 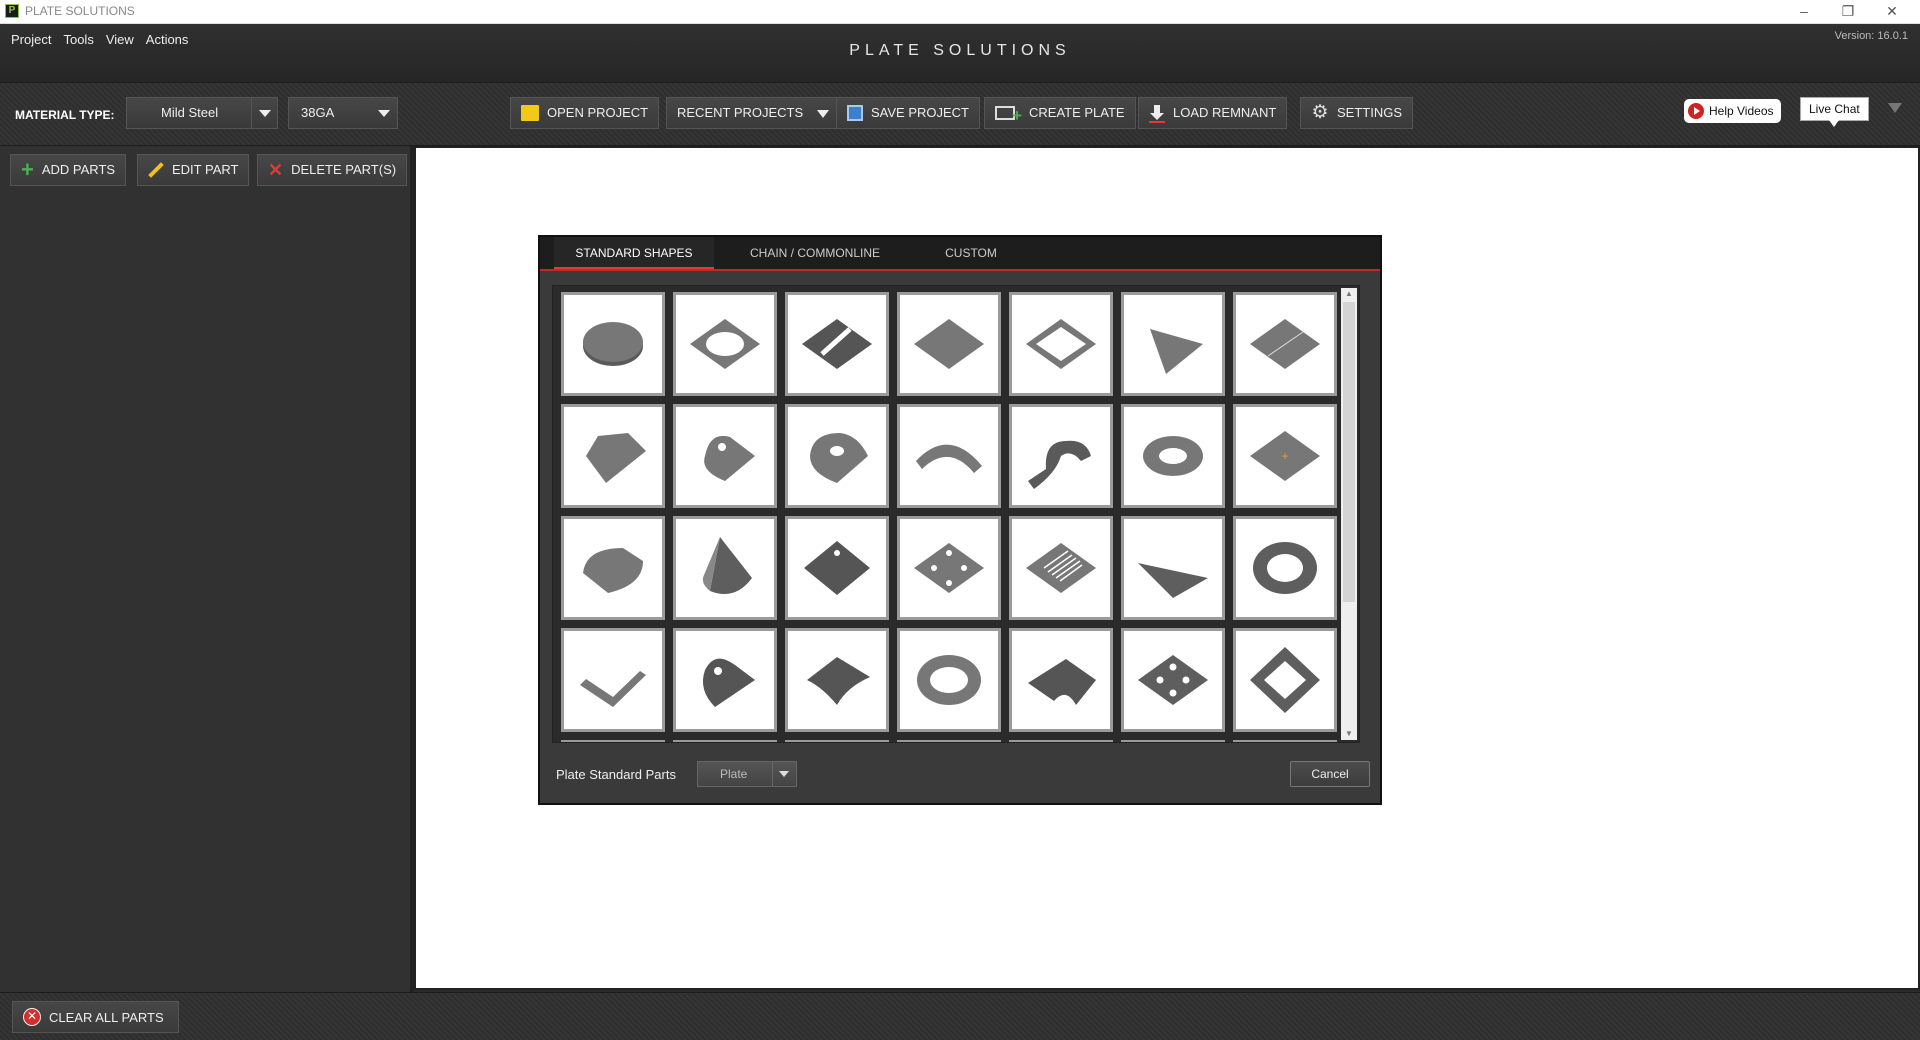 I want to click on cancel-button: Cancel, so click(x=1330, y=774).